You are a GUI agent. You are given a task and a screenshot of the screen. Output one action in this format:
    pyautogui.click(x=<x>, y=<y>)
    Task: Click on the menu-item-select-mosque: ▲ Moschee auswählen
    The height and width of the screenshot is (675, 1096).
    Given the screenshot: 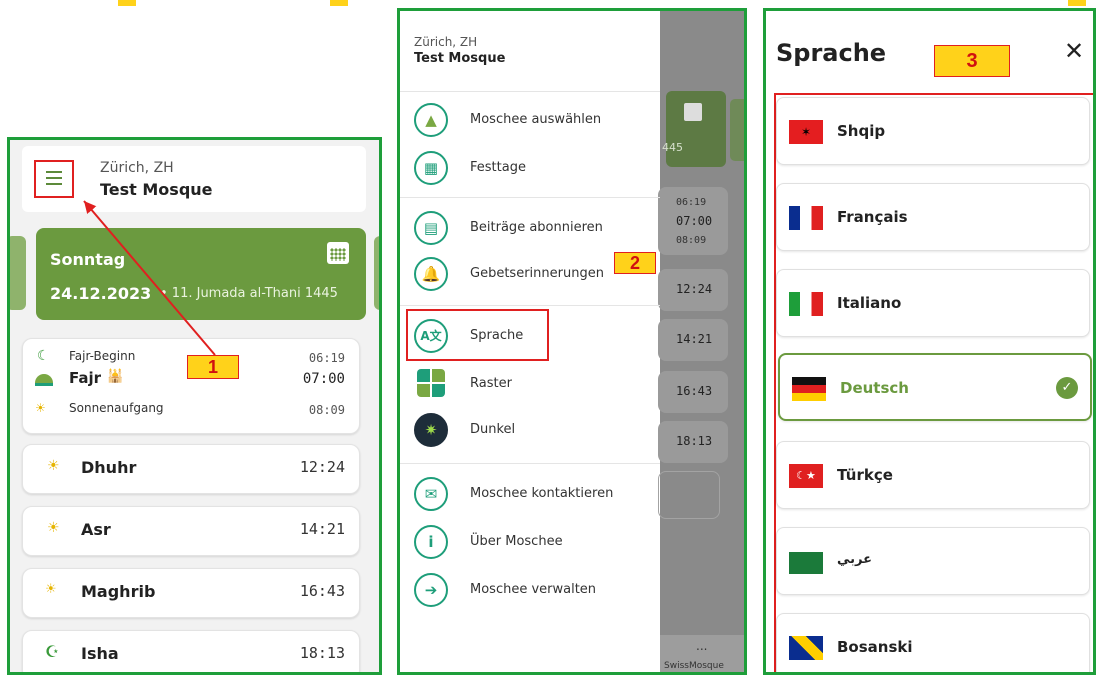 What is the action you would take?
    pyautogui.click(x=527, y=121)
    